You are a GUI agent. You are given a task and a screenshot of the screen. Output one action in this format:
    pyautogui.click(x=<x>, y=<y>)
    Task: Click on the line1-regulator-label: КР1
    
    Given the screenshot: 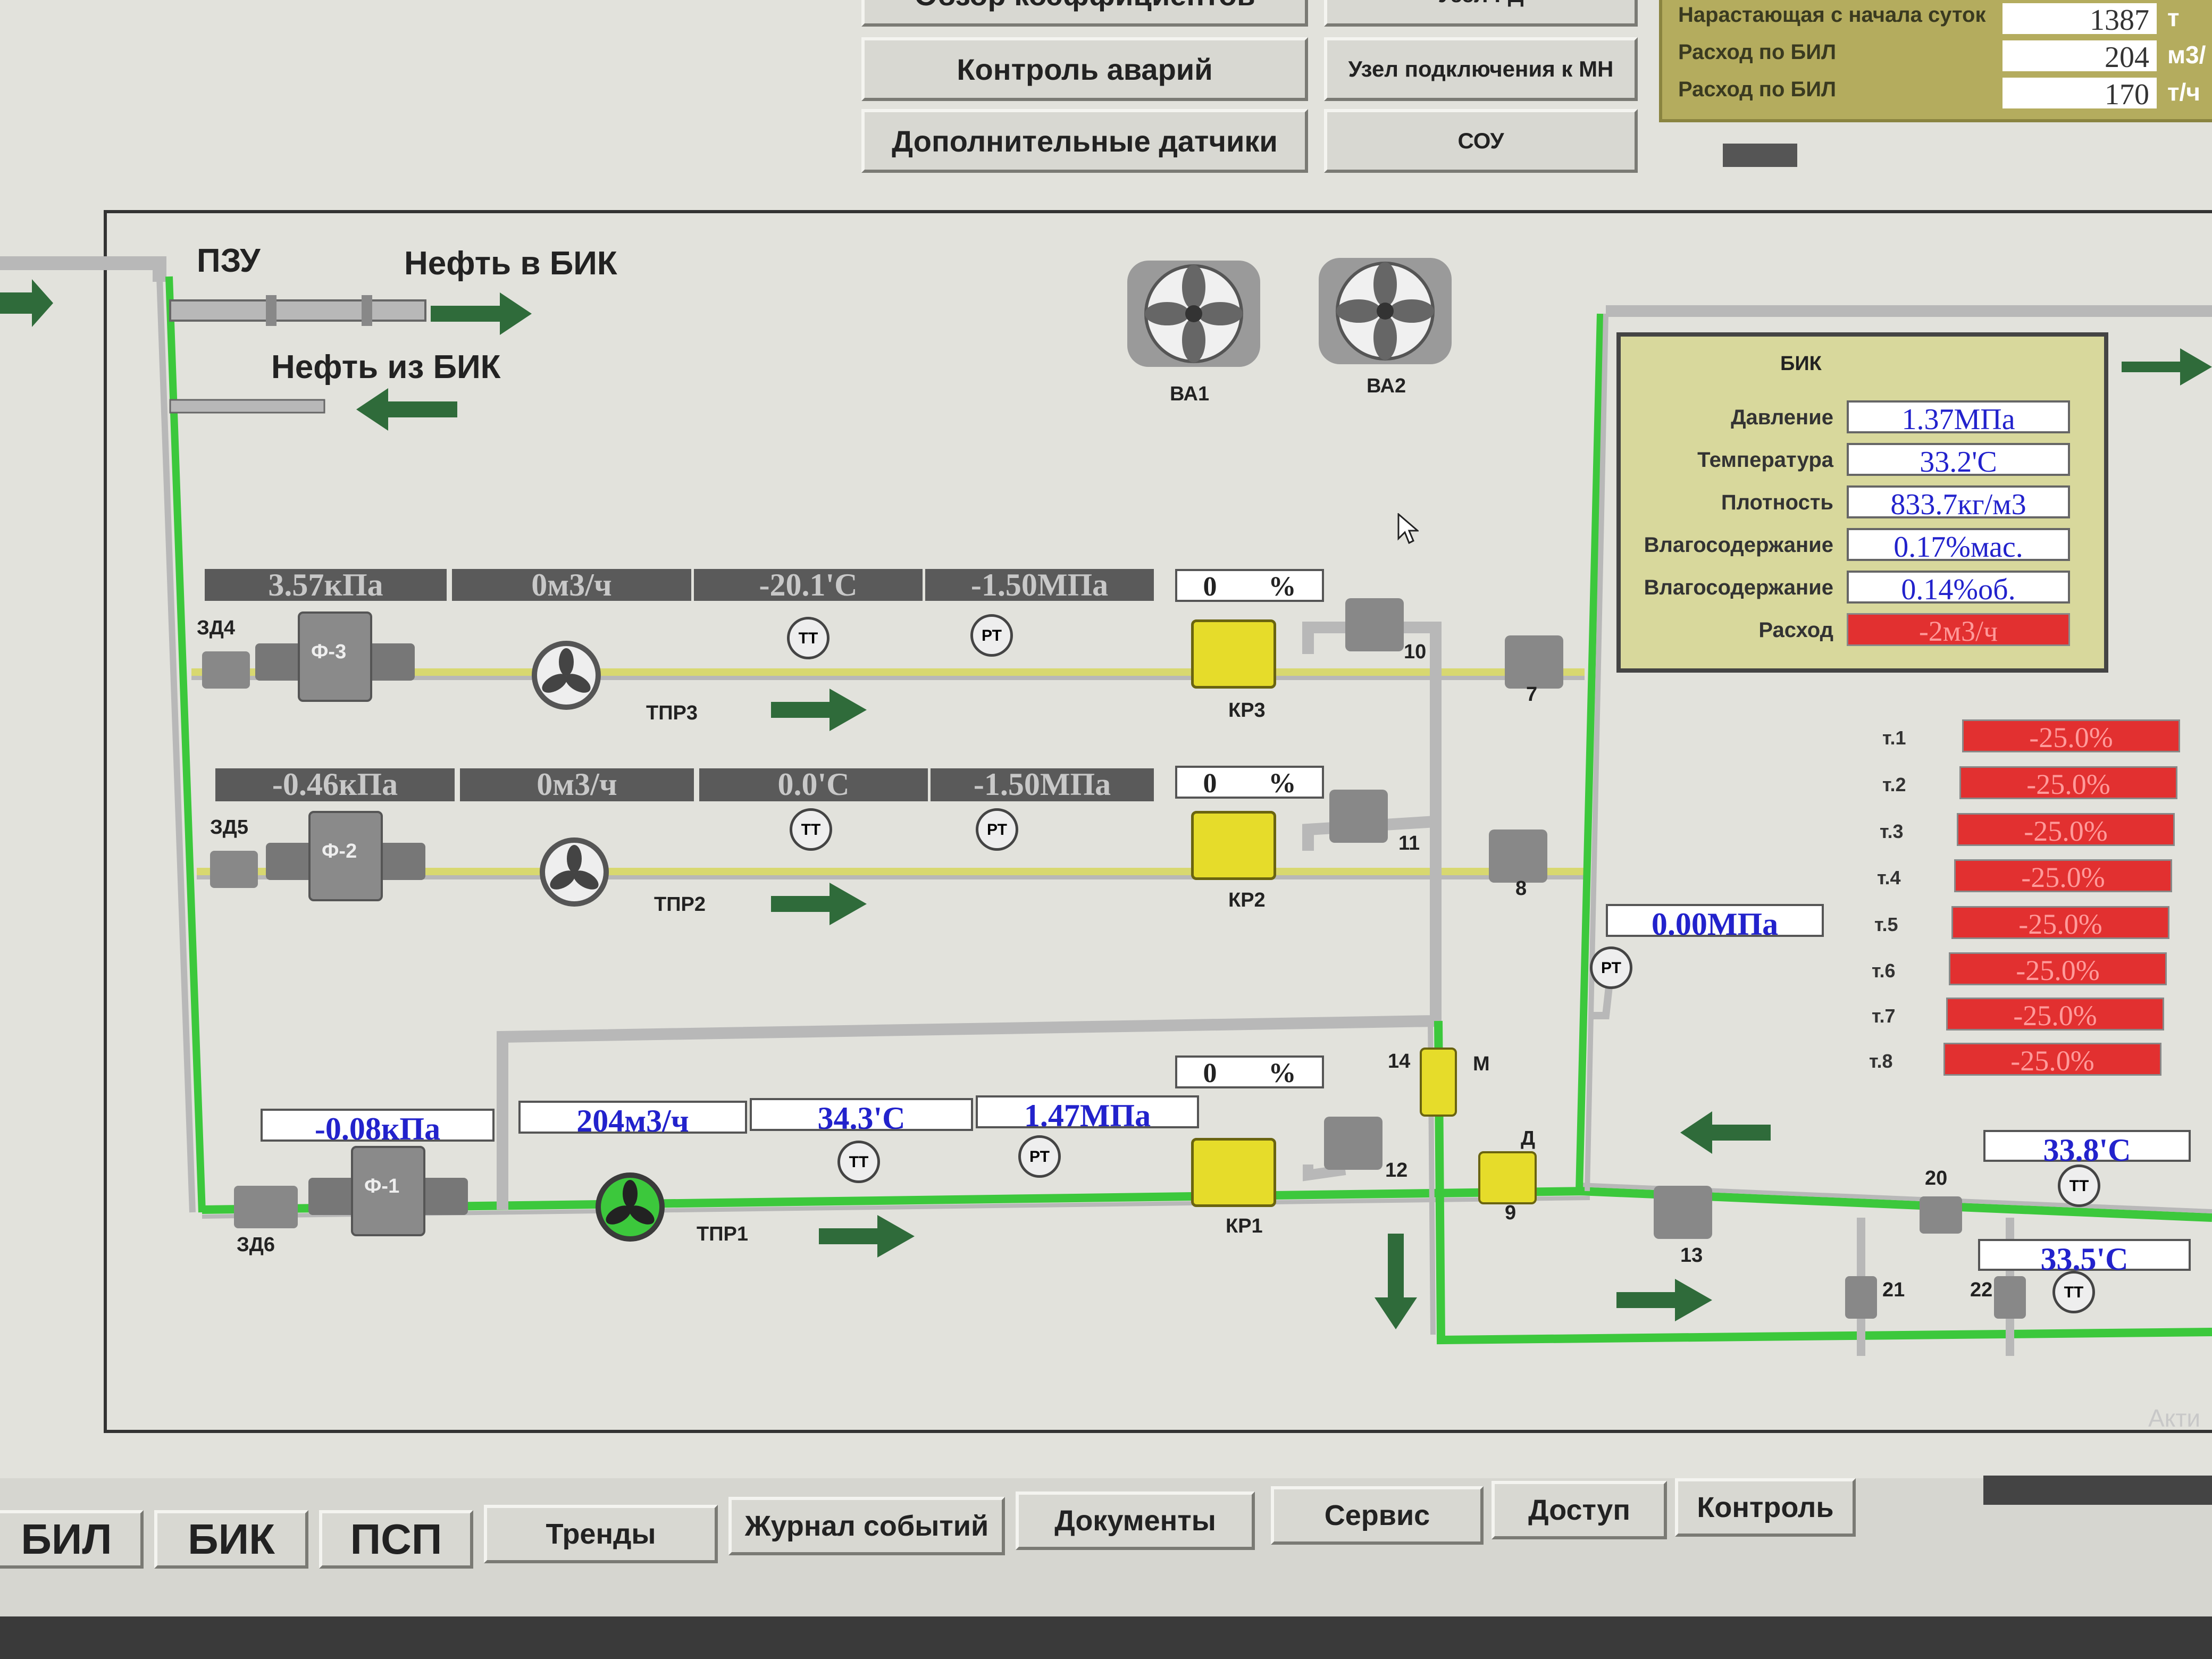 What is the action you would take?
    pyautogui.click(x=1244, y=1226)
    